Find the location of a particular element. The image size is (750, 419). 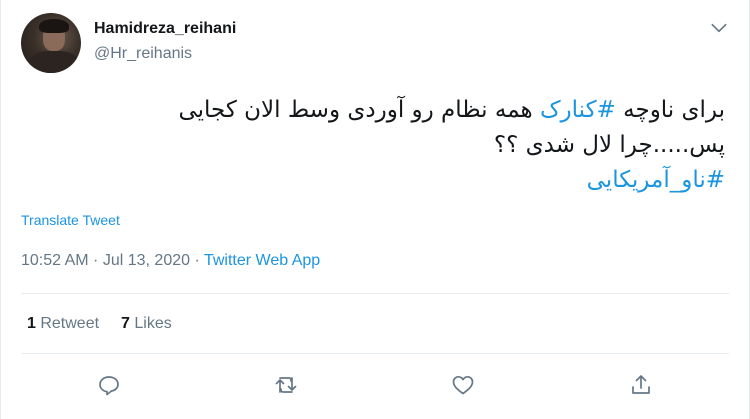

tweet-actions is located at coordinates (375, 385).